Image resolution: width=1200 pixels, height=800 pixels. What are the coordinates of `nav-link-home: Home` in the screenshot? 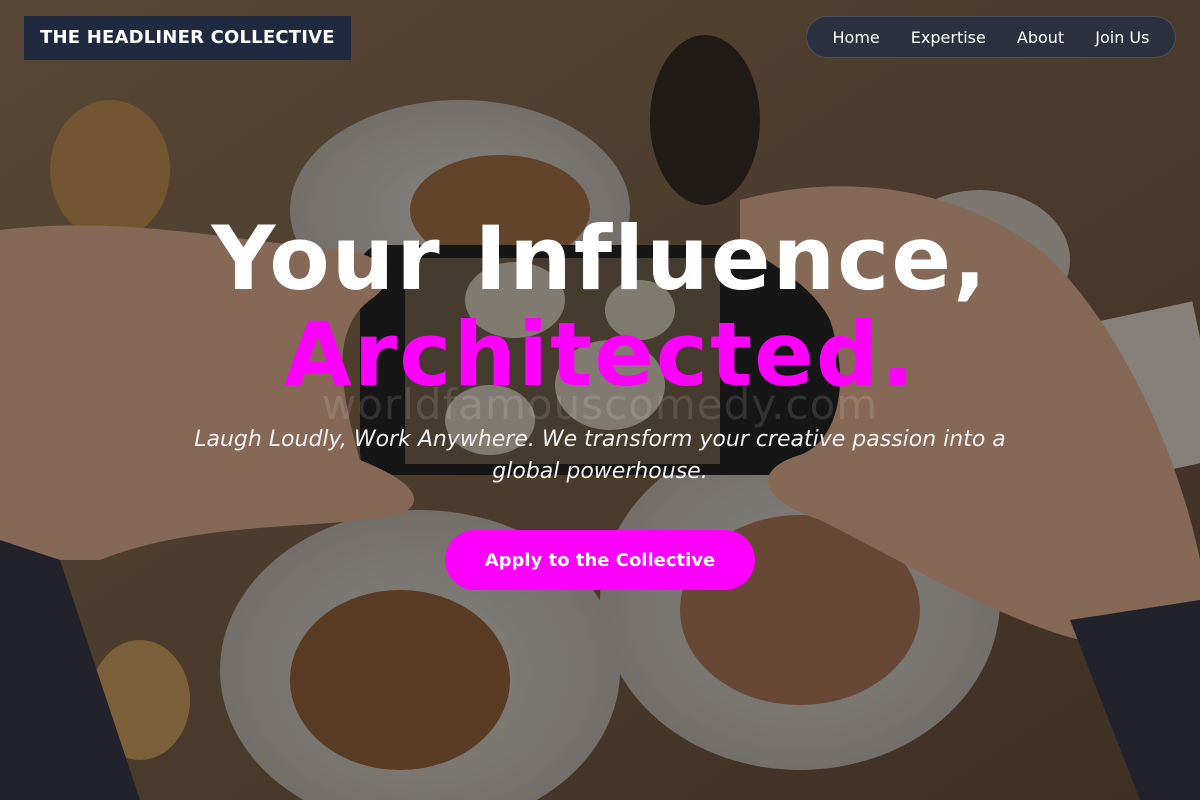 It's located at (856, 37).